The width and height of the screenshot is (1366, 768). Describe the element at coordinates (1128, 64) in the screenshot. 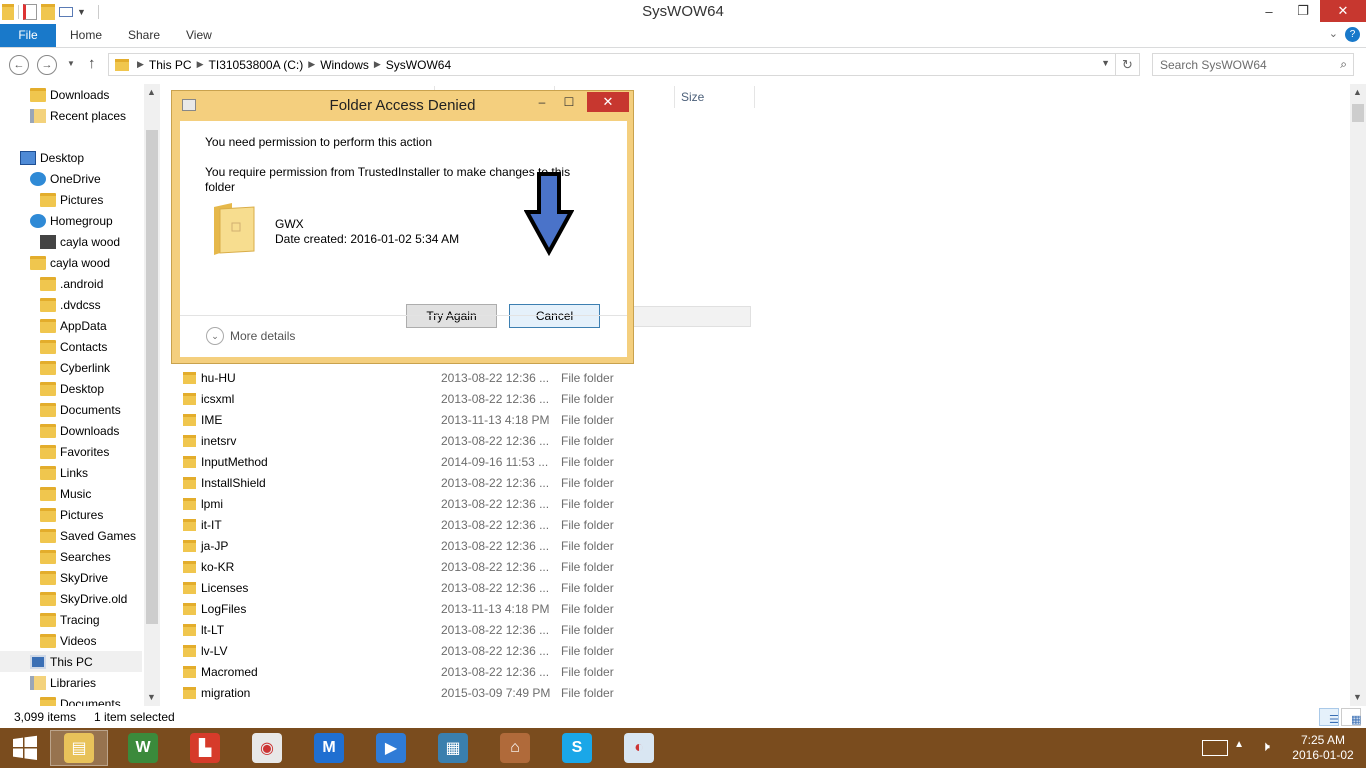

I see `refresh-button: ↻` at that location.